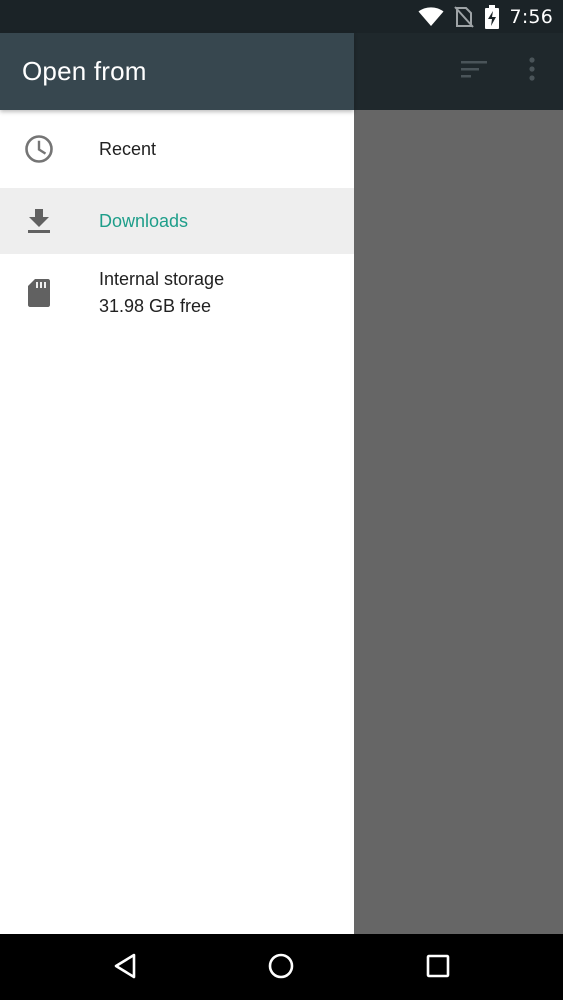  I want to click on status-bar: 7:56, so click(281, 16).